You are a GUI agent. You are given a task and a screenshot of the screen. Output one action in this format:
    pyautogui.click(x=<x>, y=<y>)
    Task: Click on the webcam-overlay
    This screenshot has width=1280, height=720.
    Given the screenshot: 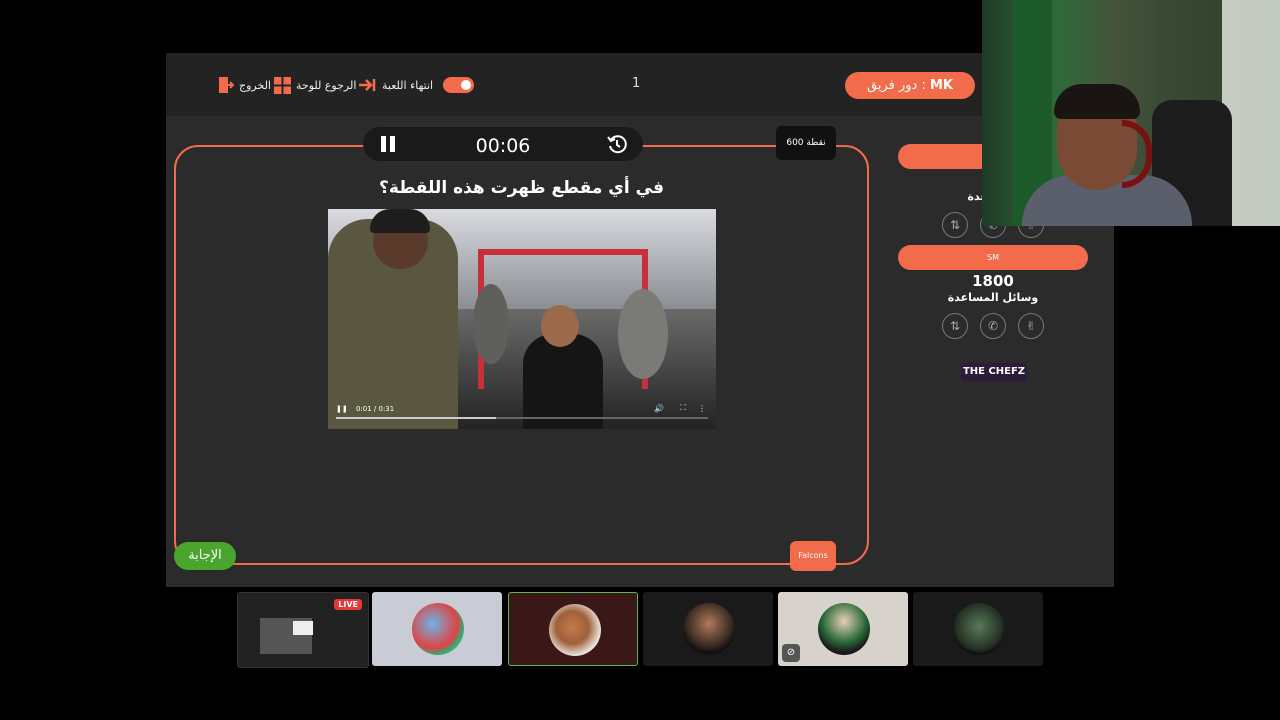 What is the action you would take?
    pyautogui.click(x=1131, y=113)
    